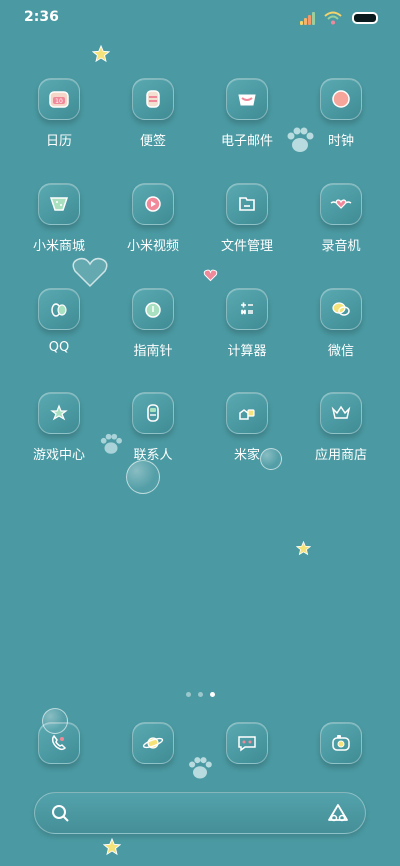 This screenshot has width=400, height=866. What do you see at coordinates (58, 246) in the screenshot?
I see `app-label: 小米商城` at bounding box center [58, 246].